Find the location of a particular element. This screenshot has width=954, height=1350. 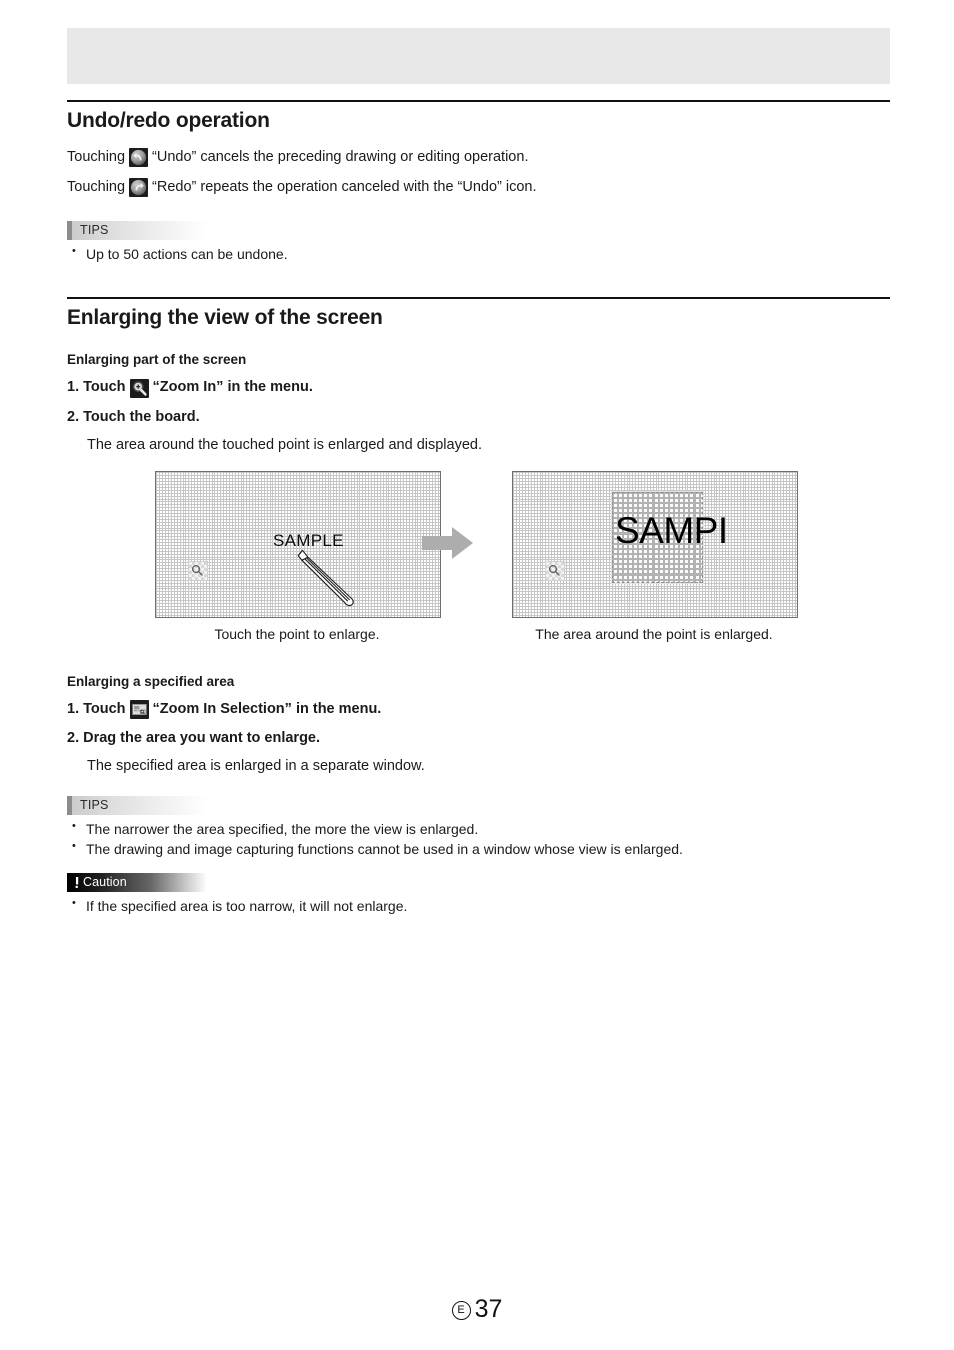

pen-icon is located at coordinates (331, 579).